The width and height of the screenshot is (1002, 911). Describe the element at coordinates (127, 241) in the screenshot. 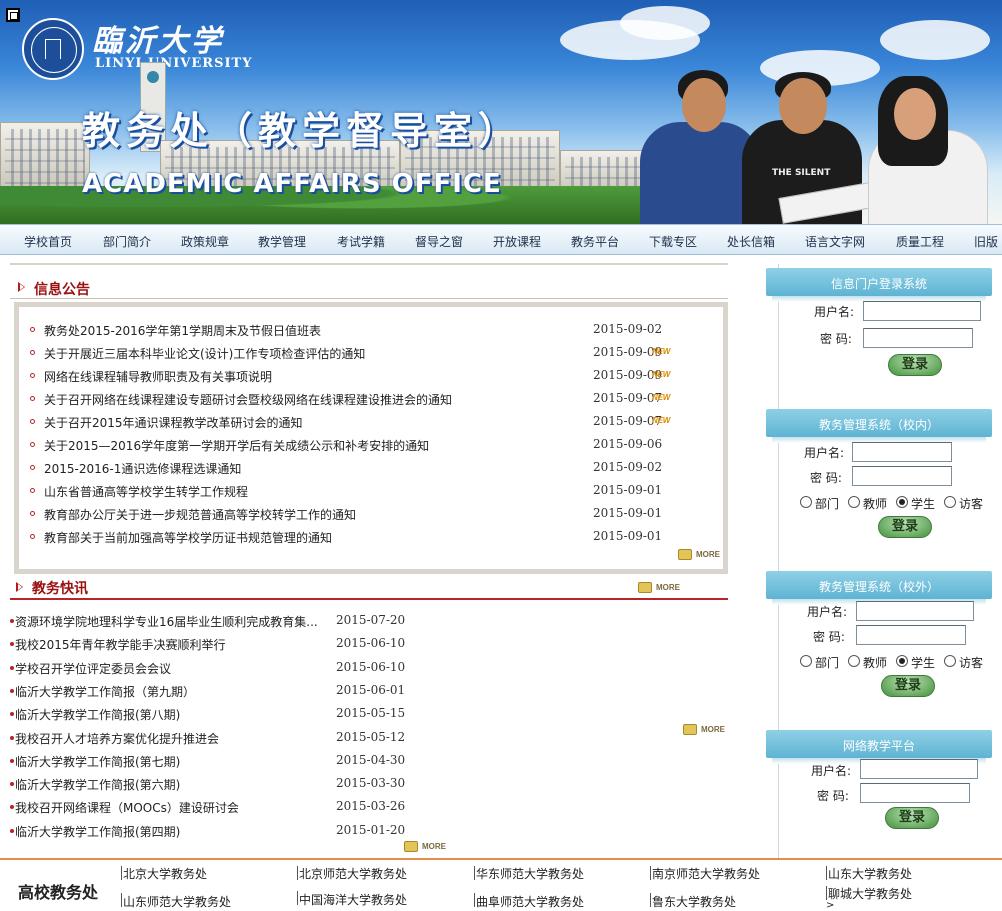

I see `nav-item-about: 部门简介` at that location.